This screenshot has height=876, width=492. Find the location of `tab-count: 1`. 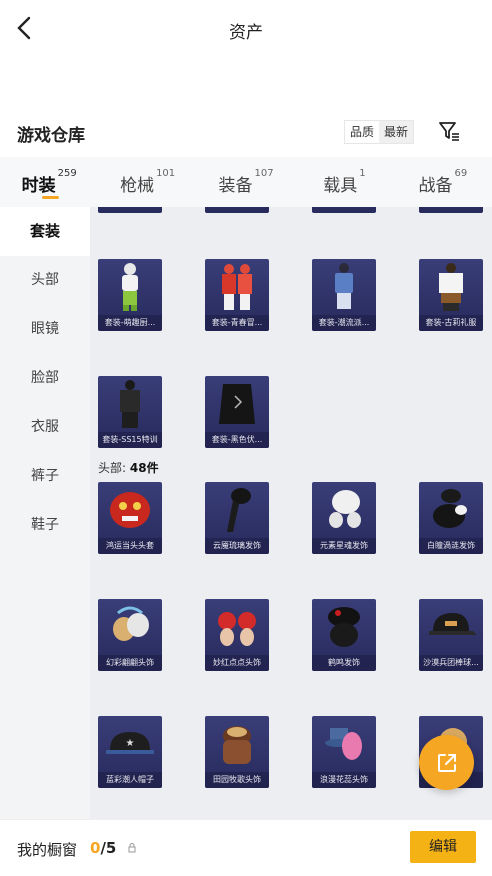

tab-count: 1 is located at coordinates (362, 173).